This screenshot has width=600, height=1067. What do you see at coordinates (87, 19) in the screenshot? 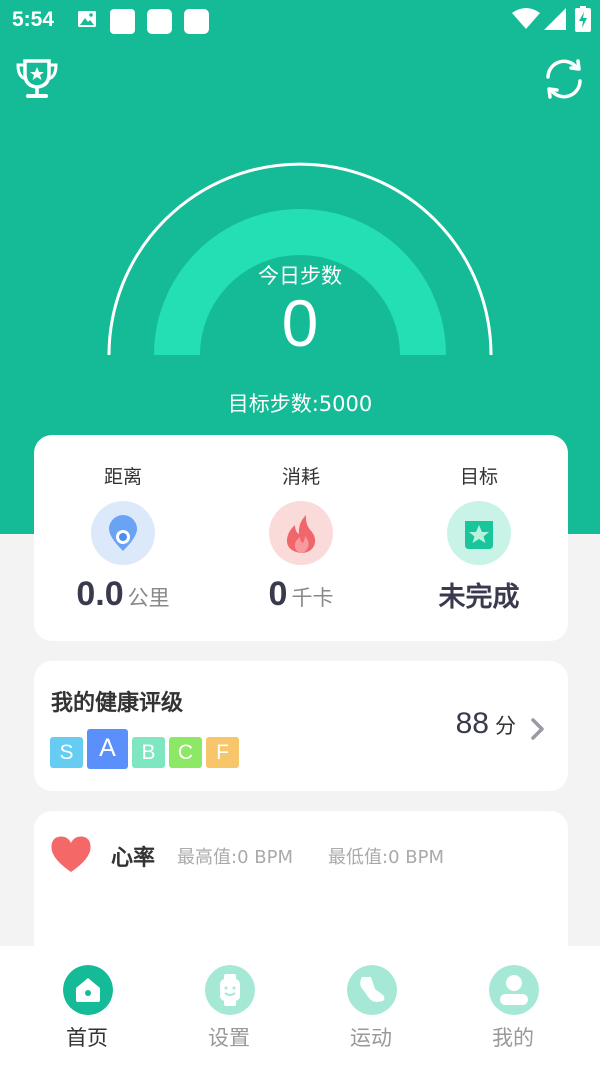
I see `image-icon` at bounding box center [87, 19].